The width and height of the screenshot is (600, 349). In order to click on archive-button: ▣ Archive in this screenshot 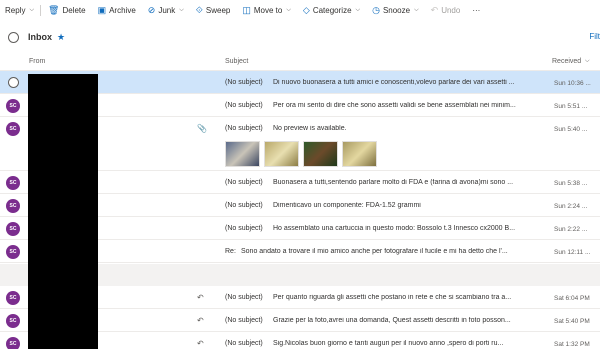, I will do `click(118, 10)`.